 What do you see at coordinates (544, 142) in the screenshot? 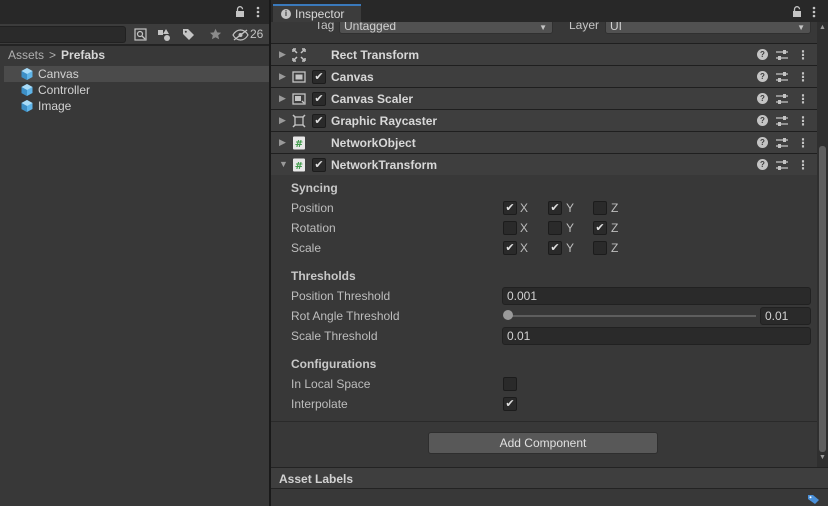
I see `component-network-object: ▶ # NetworkObject ? ⋮` at bounding box center [544, 142].